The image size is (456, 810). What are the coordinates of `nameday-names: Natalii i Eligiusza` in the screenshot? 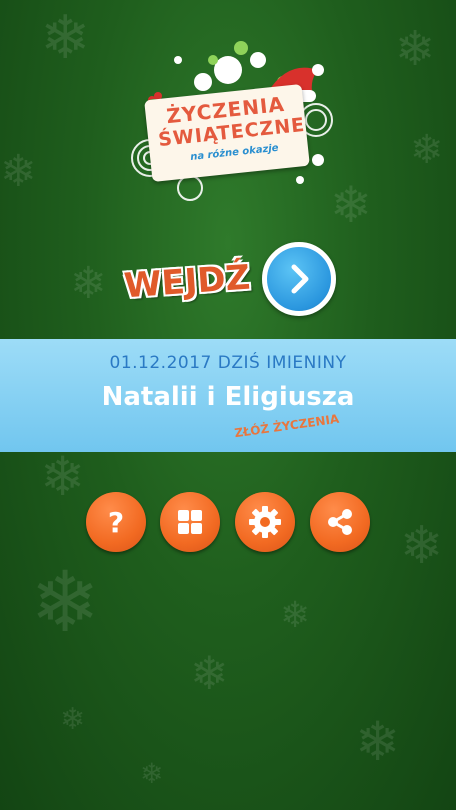 It's located at (228, 397).